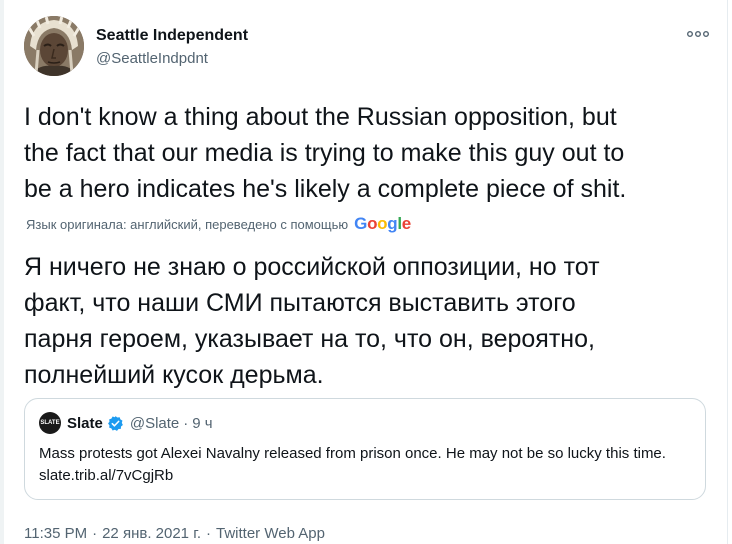 The image size is (732, 544). I want to click on more-icon, so click(698, 33).